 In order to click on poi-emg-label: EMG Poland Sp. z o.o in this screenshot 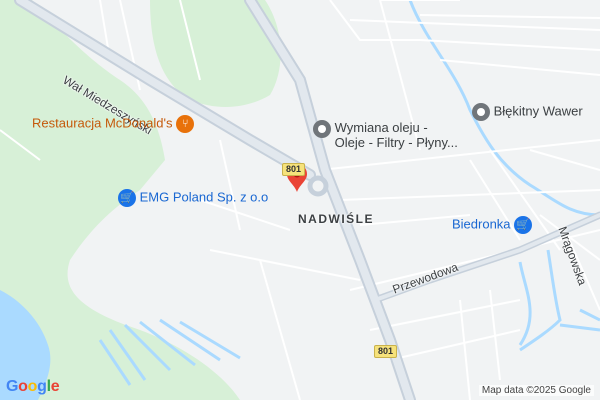, I will do `click(204, 197)`.